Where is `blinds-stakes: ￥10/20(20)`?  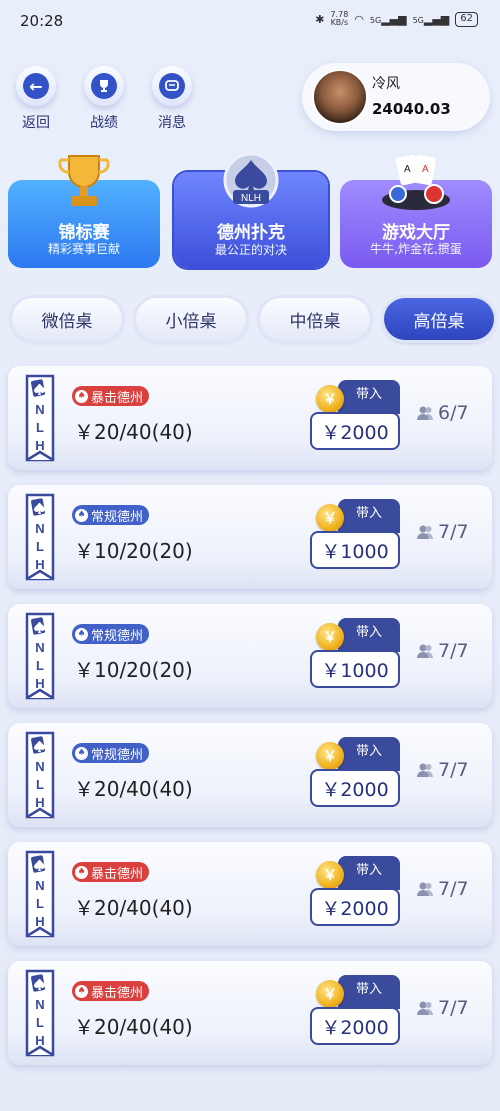 blinds-stakes: ￥10/20(20) is located at coordinates (133, 670).